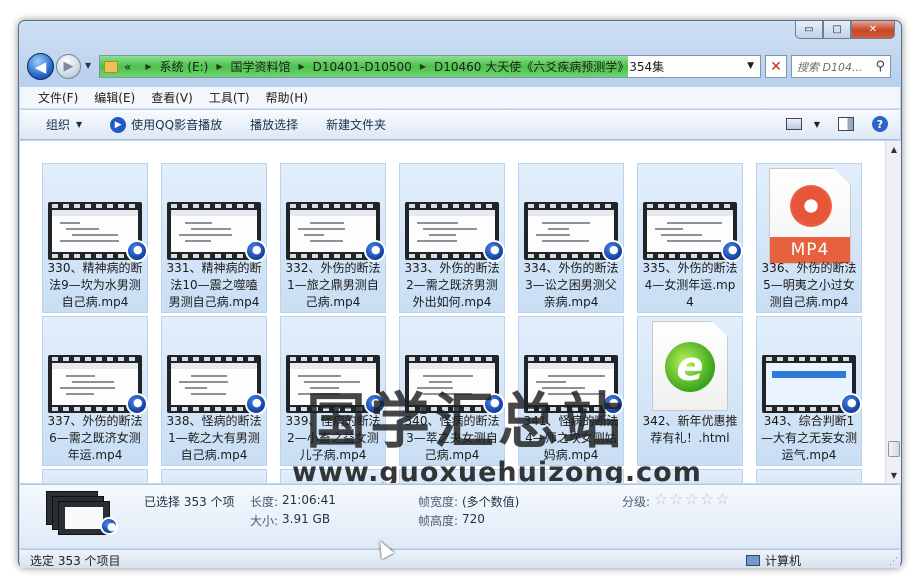 The image size is (921, 588). Describe the element at coordinates (177, 125) in the screenshot. I see `qq-play-label: 使用QQ影音播放` at that location.